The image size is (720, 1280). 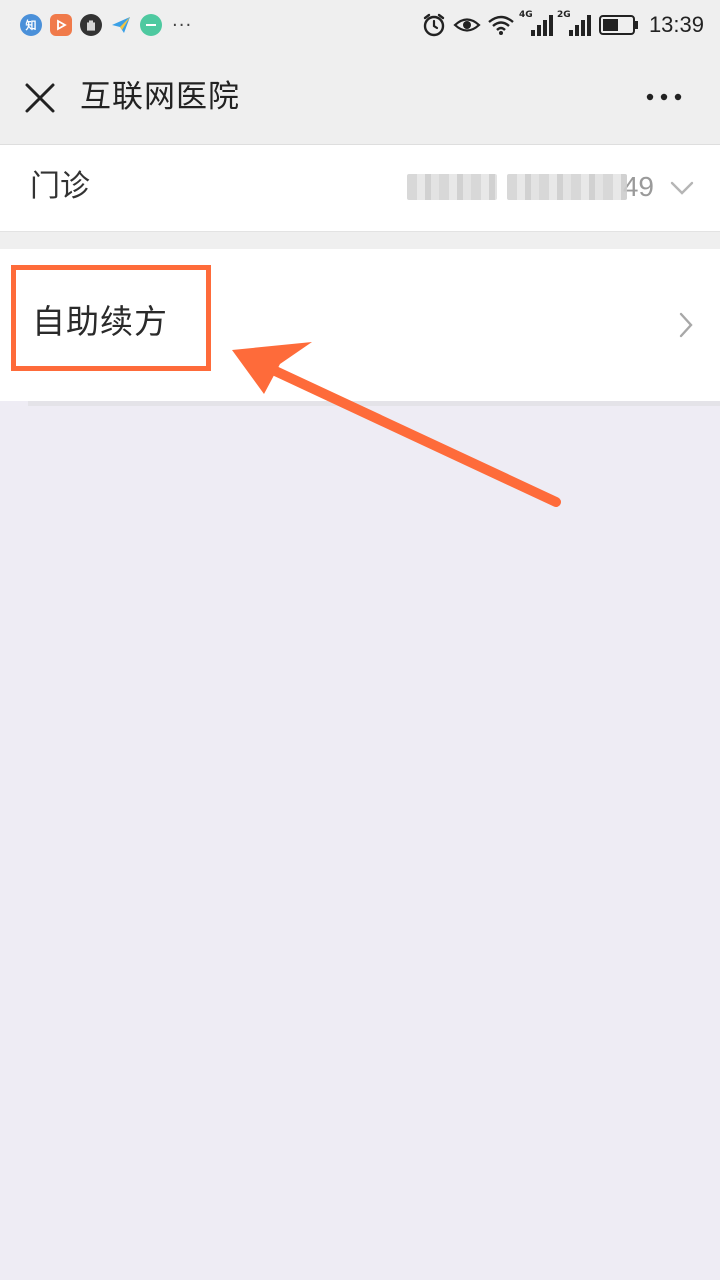 I want to click on status-bar: 知 ··· 4G 2G 13:39, so click(x=360, y=25).